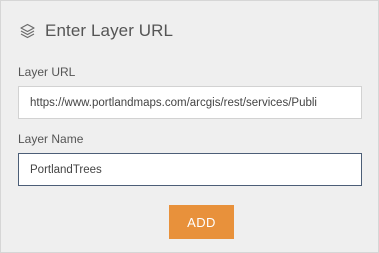  Describe the element at coordinates (47, 72) in the screenshot. I see `layer-url-label: Layer URL` at that location.